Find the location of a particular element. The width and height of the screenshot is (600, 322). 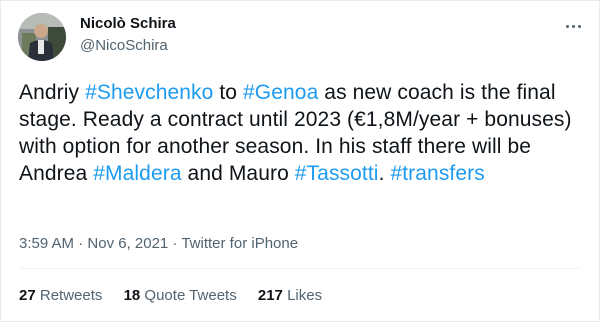

likes-stat: 217 Likes is located at coordinates (290, 296).